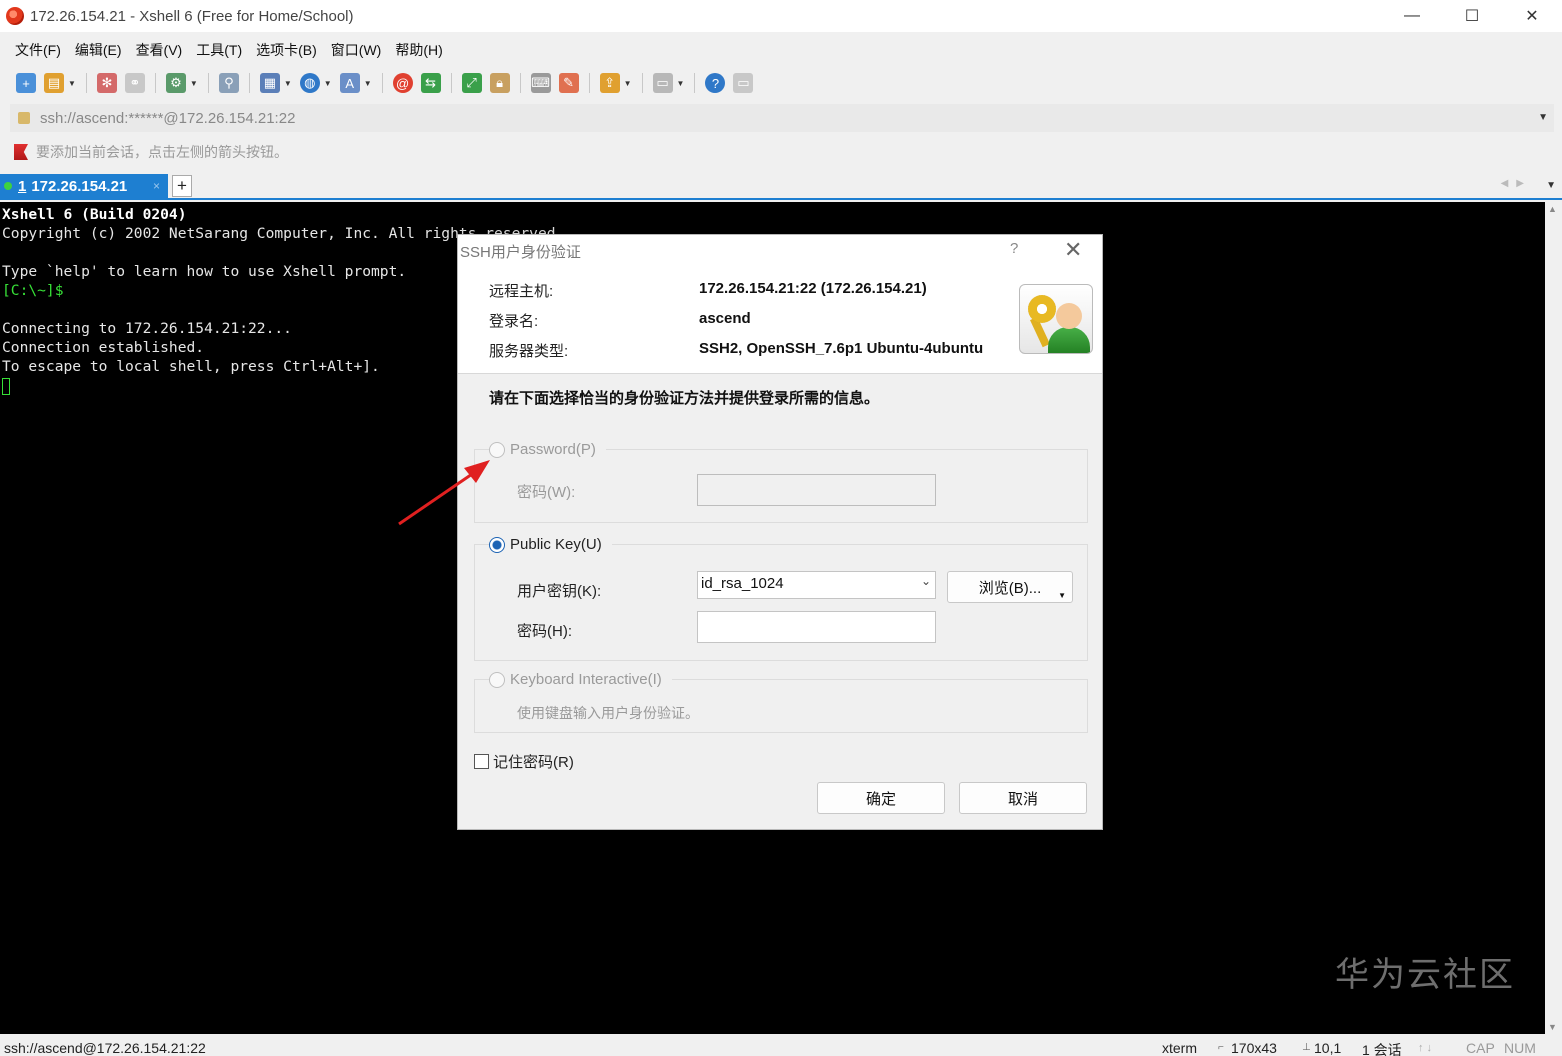 The height and width of the screenshot is (1056, 1562). What do you see at coordinates (1520, 1048) in the screenshot?
I see `status-num: NUM` at bounding box center [1520, 1048].